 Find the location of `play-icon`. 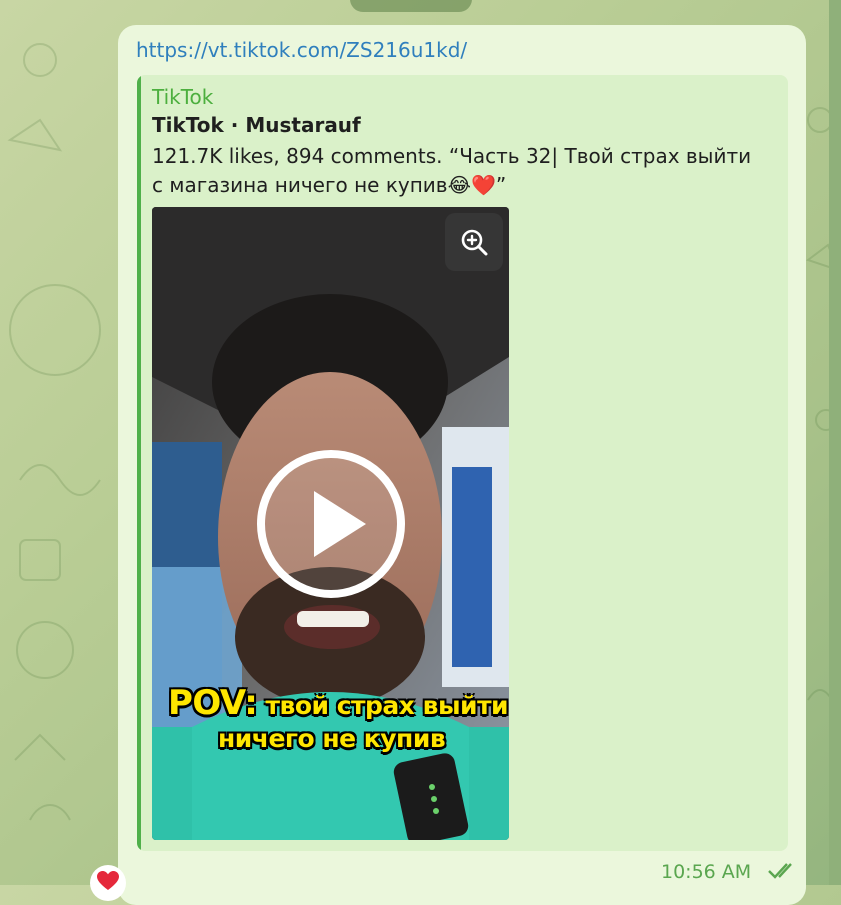

play-icon is located at coordinates (331, 524).